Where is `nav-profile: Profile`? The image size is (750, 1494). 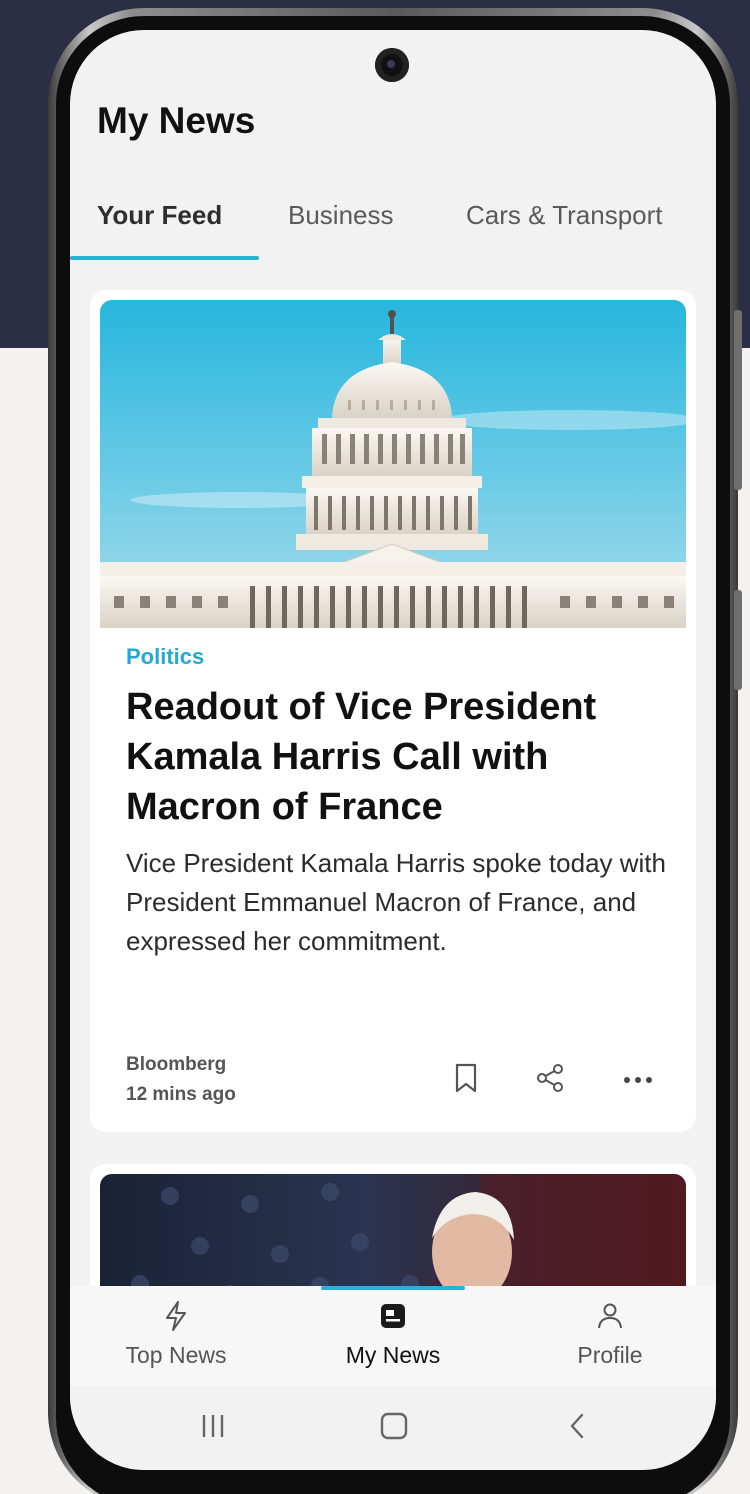 nav-profile: Profile is located at coordinates (610, 1340).